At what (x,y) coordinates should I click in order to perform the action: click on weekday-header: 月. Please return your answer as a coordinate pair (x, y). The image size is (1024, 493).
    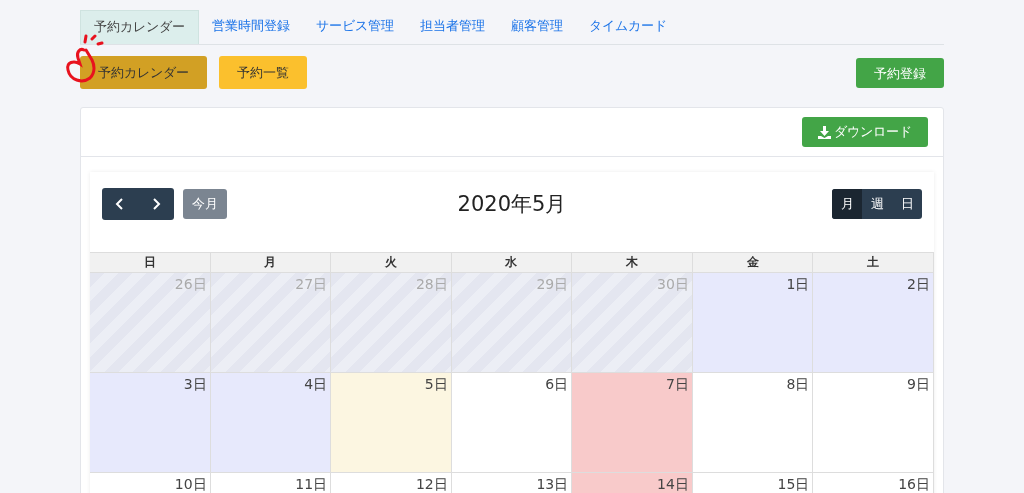
    Looking at the image, I should click on (271, 263).